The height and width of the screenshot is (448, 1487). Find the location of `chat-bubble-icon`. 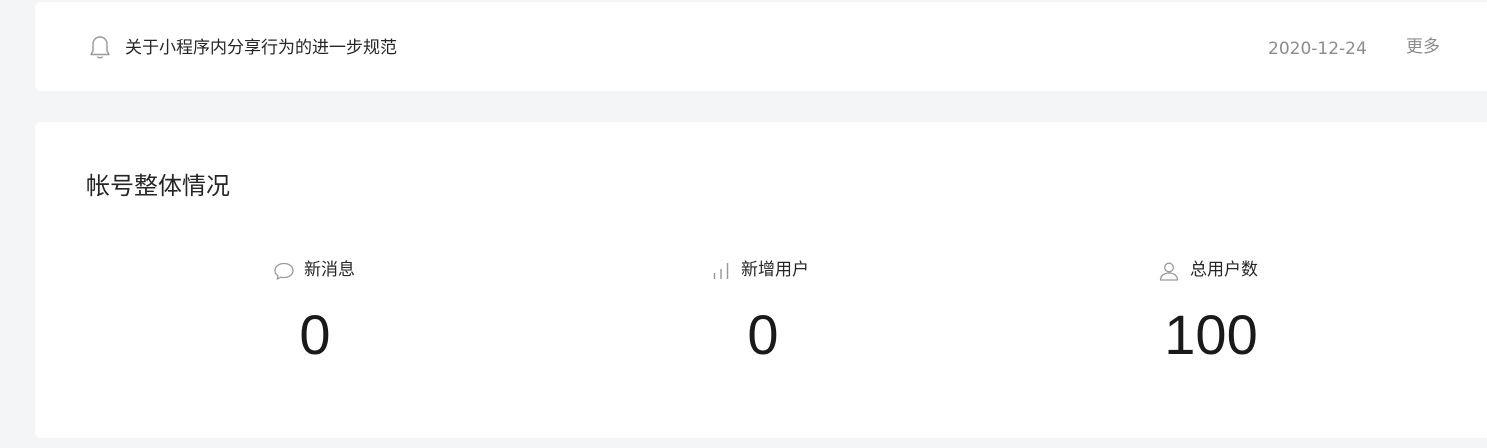

chat-bubble-icon is located at coordinates (284, 271).